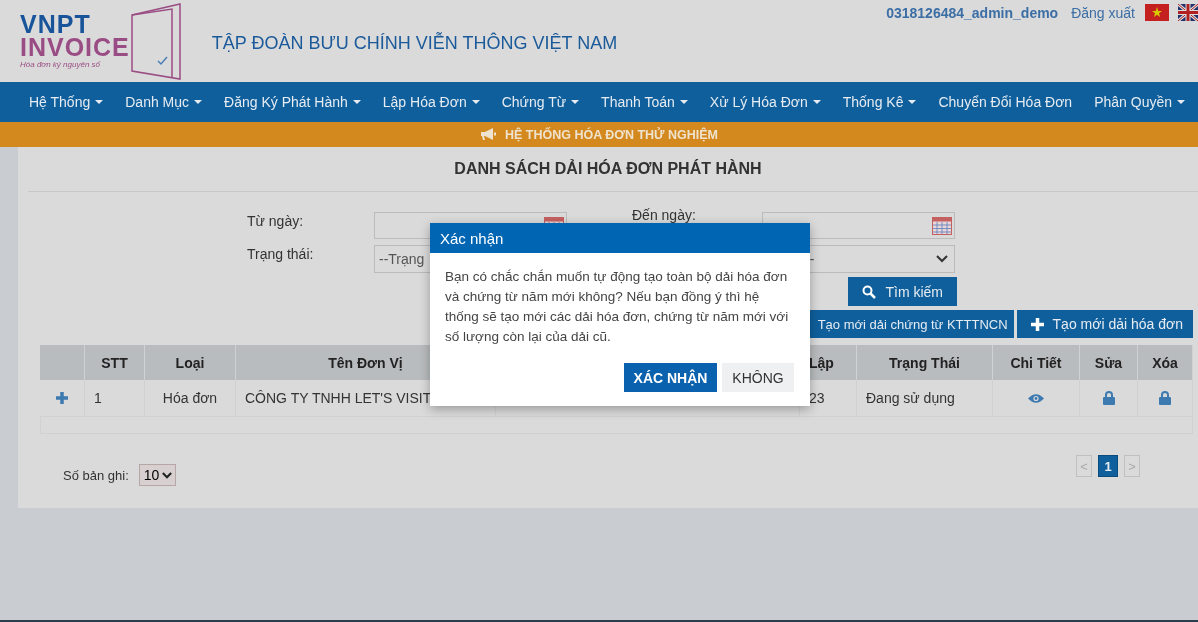  I want to click on column-header: Xóa, so click(1165, 362).